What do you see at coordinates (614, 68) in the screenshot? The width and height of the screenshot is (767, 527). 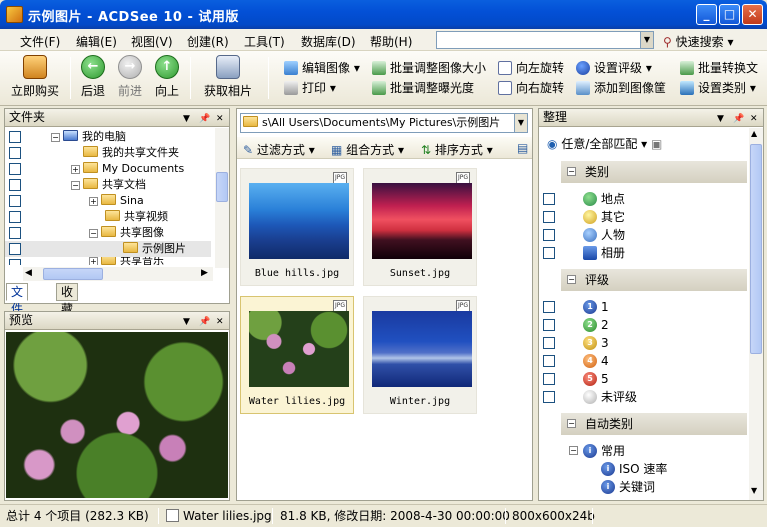 I see `set-rating-button: 设置评级 ▾` at bounding box center [614, 68].